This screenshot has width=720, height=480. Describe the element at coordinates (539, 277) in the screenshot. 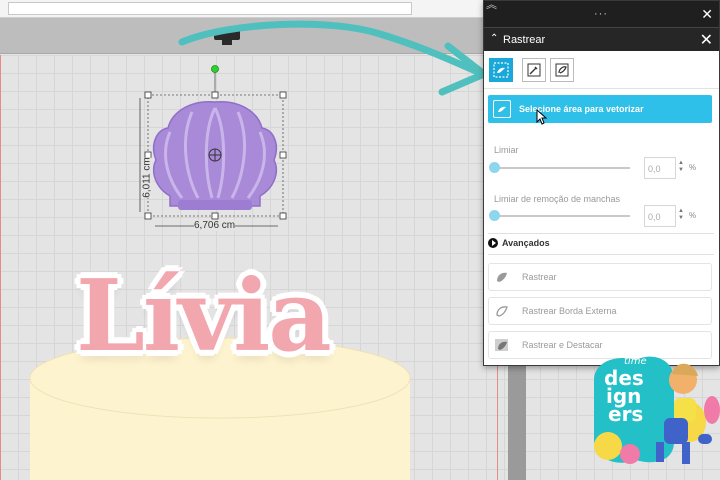

I see `trace-label: Rastrear` at that location.